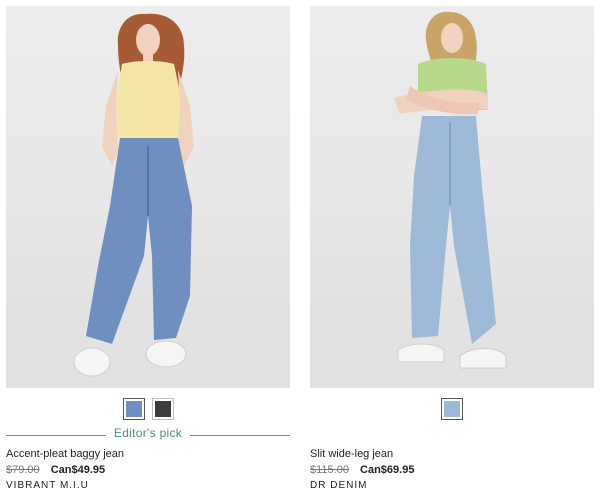 The width and height of the screenshot is (600, 493). What do you see at coordinates (148, 470) in the screenshot?
I see `price-row: $79.00 Can$49.95` at bounding box center [148, 470].